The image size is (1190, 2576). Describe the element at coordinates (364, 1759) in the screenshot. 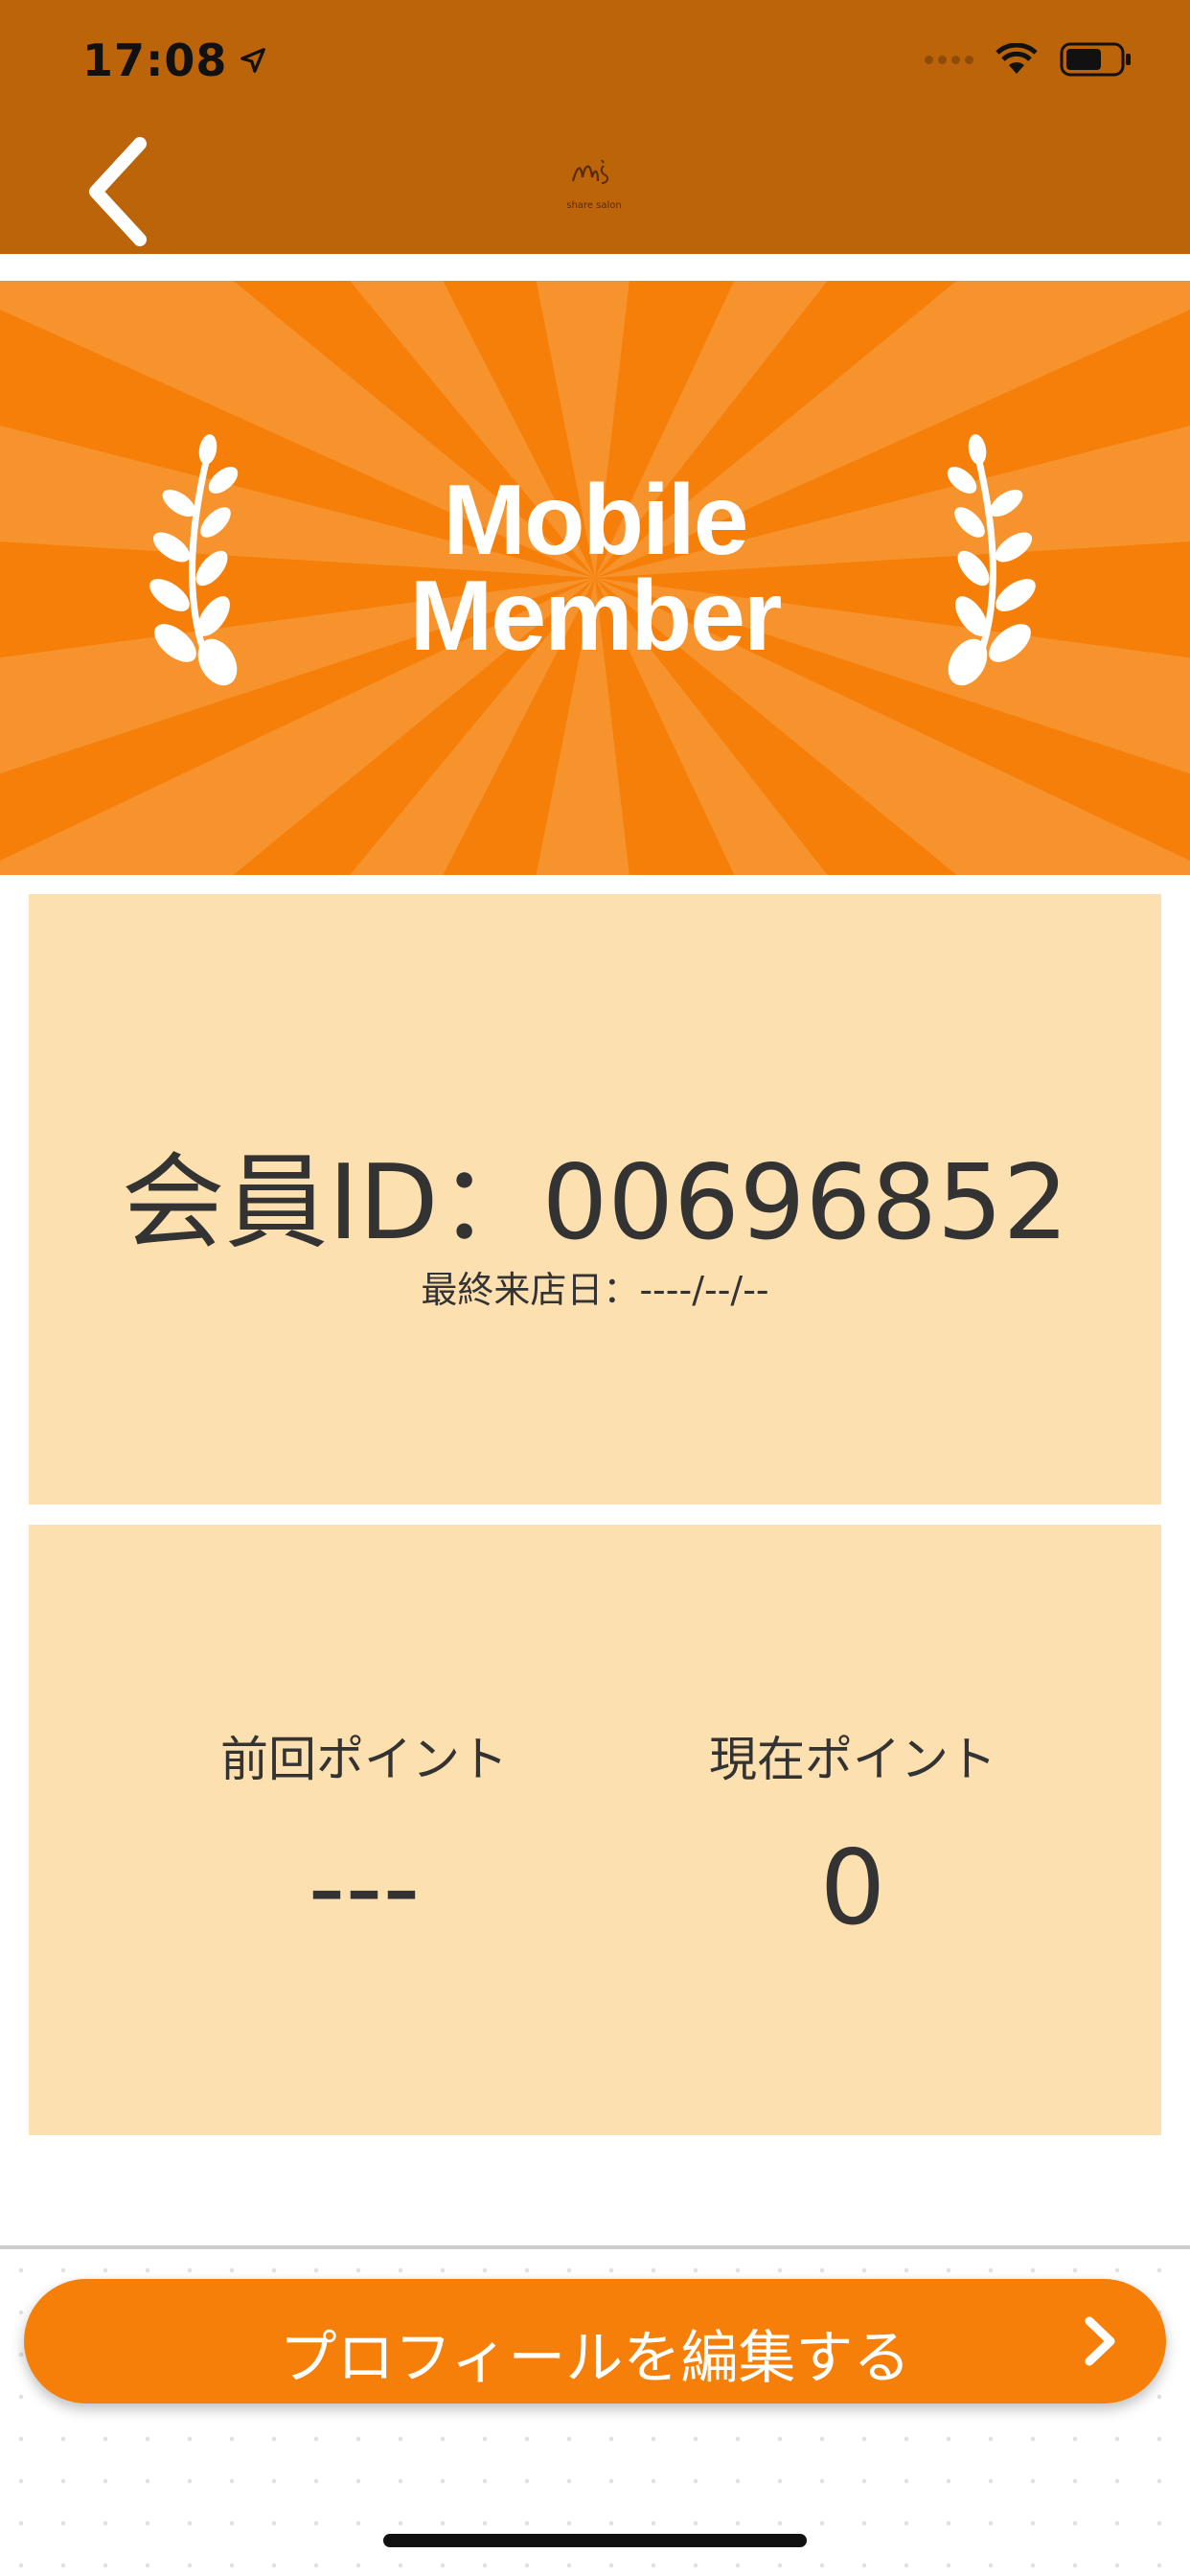

I see `previous-points-label: 前回ポイント` at that location.